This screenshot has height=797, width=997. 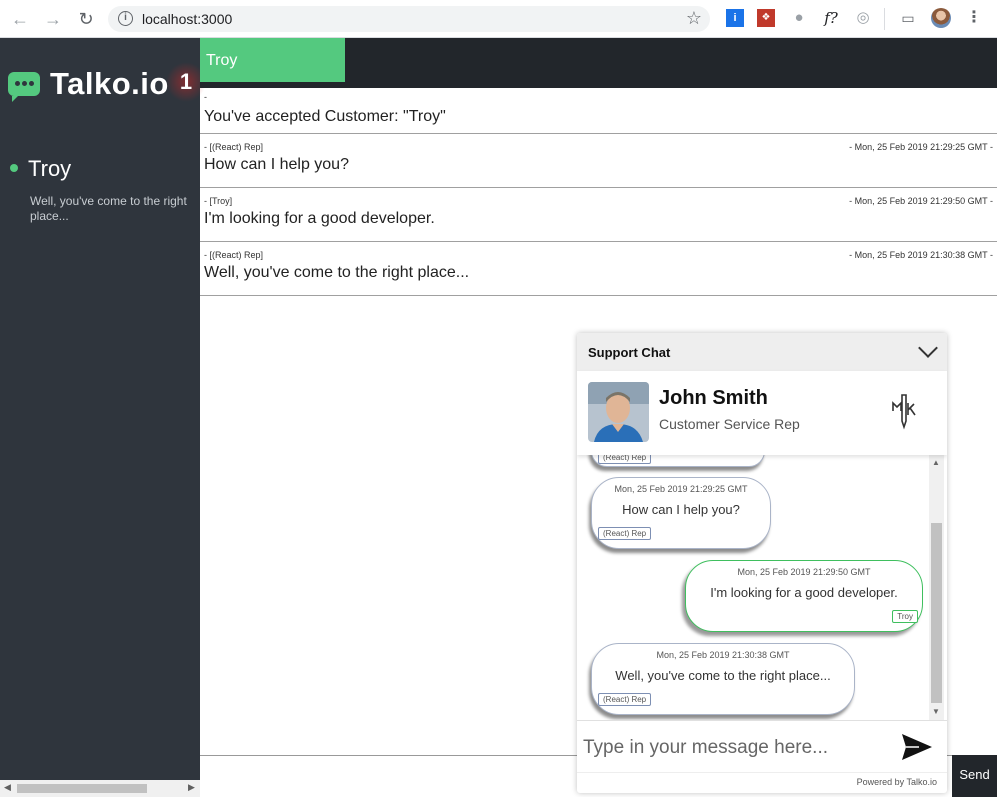 What do you see at coordinates (884, 19) in the screenshot?
I see `toolbar-divider` at bounding box center [884, 19].